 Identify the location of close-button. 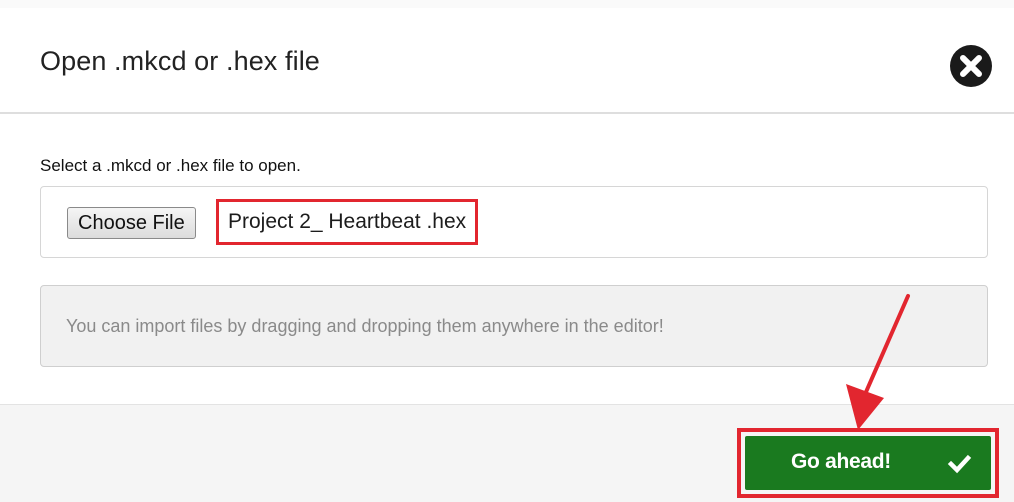
(971, 66).